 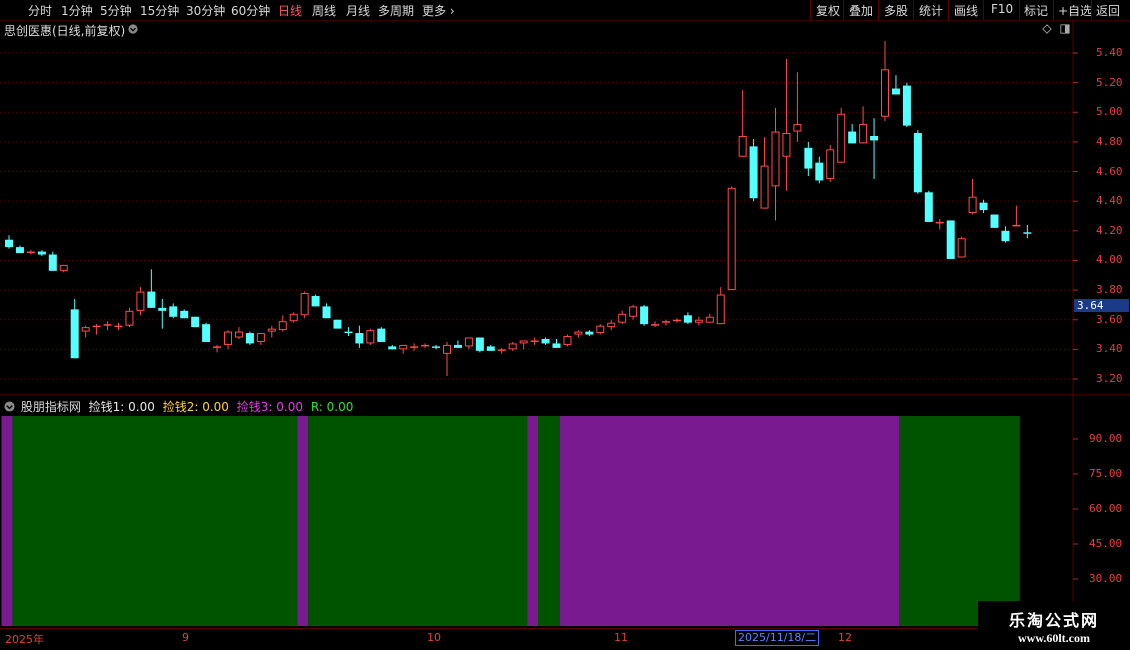 I want to click on period-tab-multi: 多周期, so click(x=396, y=10).